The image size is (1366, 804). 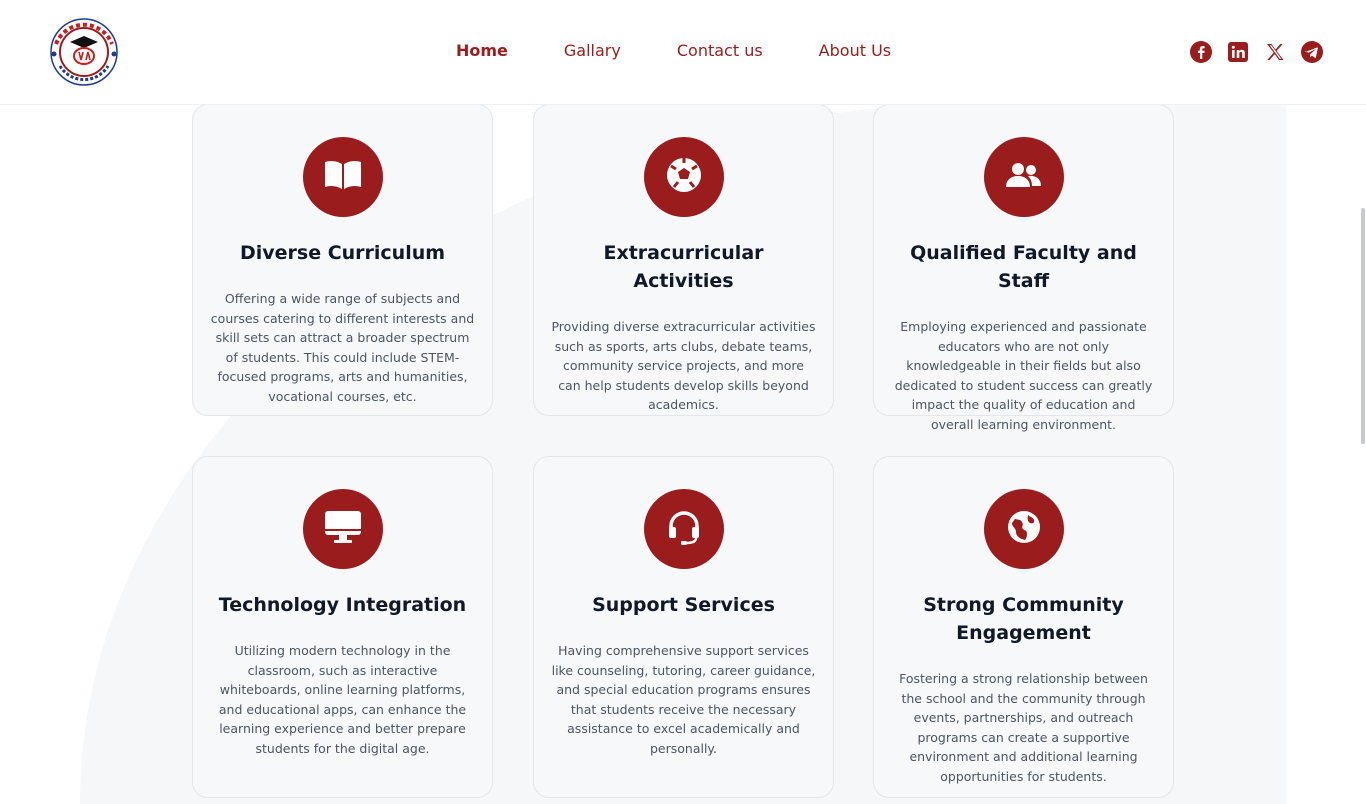 I want to click on card-title: Qualified Faculty and Staff, so click(x=1023, y=267).